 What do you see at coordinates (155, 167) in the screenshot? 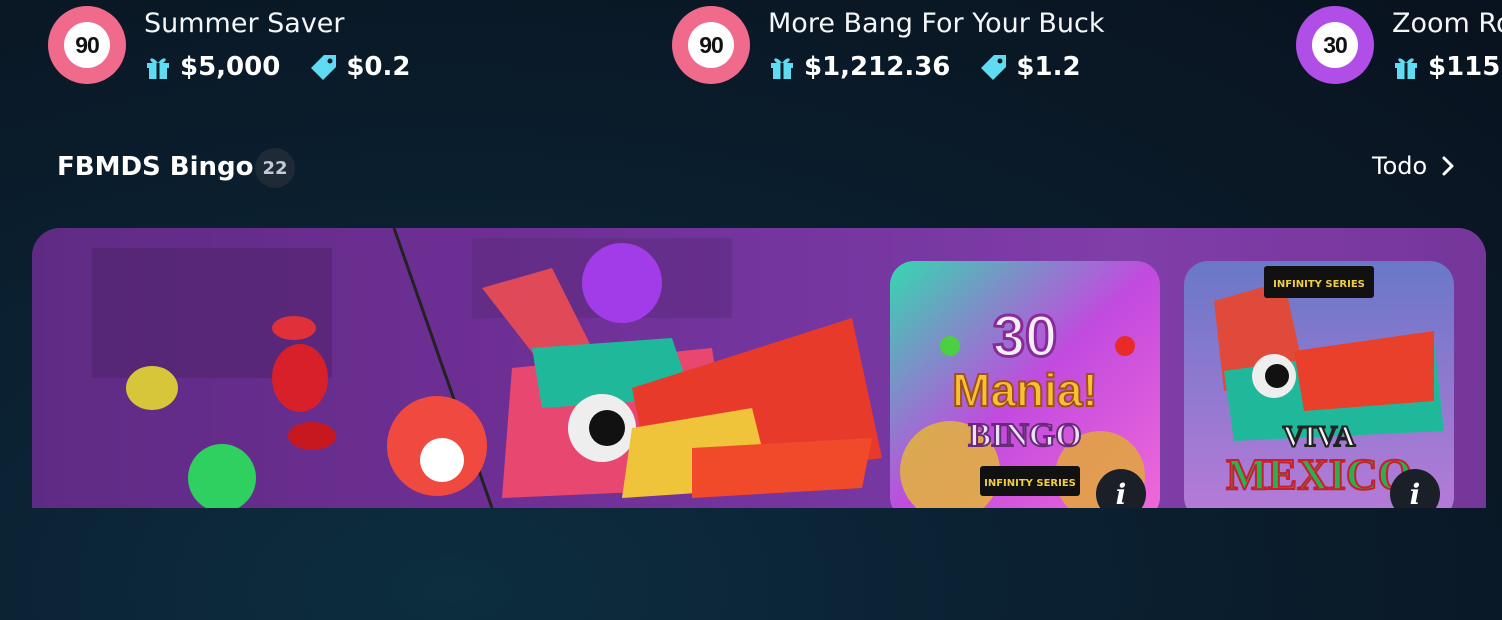
I see `section-title: FBMDS Bingo` at bounding box center [155, 167].